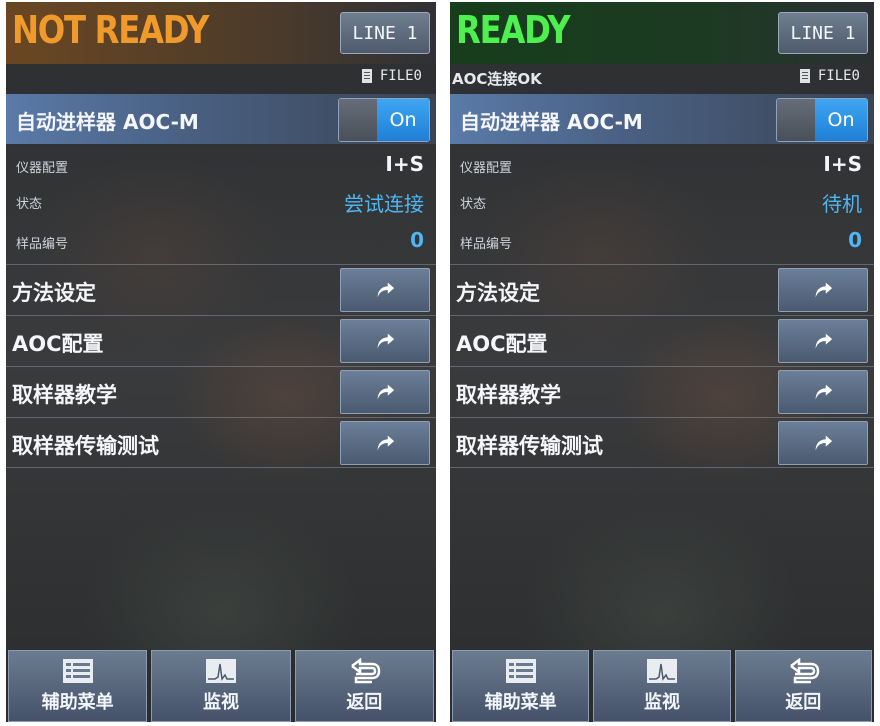 Image resolution: width=880 pixels, height=726 pixels. I want to click on sub-bar: FILE0, so click(221, 78).